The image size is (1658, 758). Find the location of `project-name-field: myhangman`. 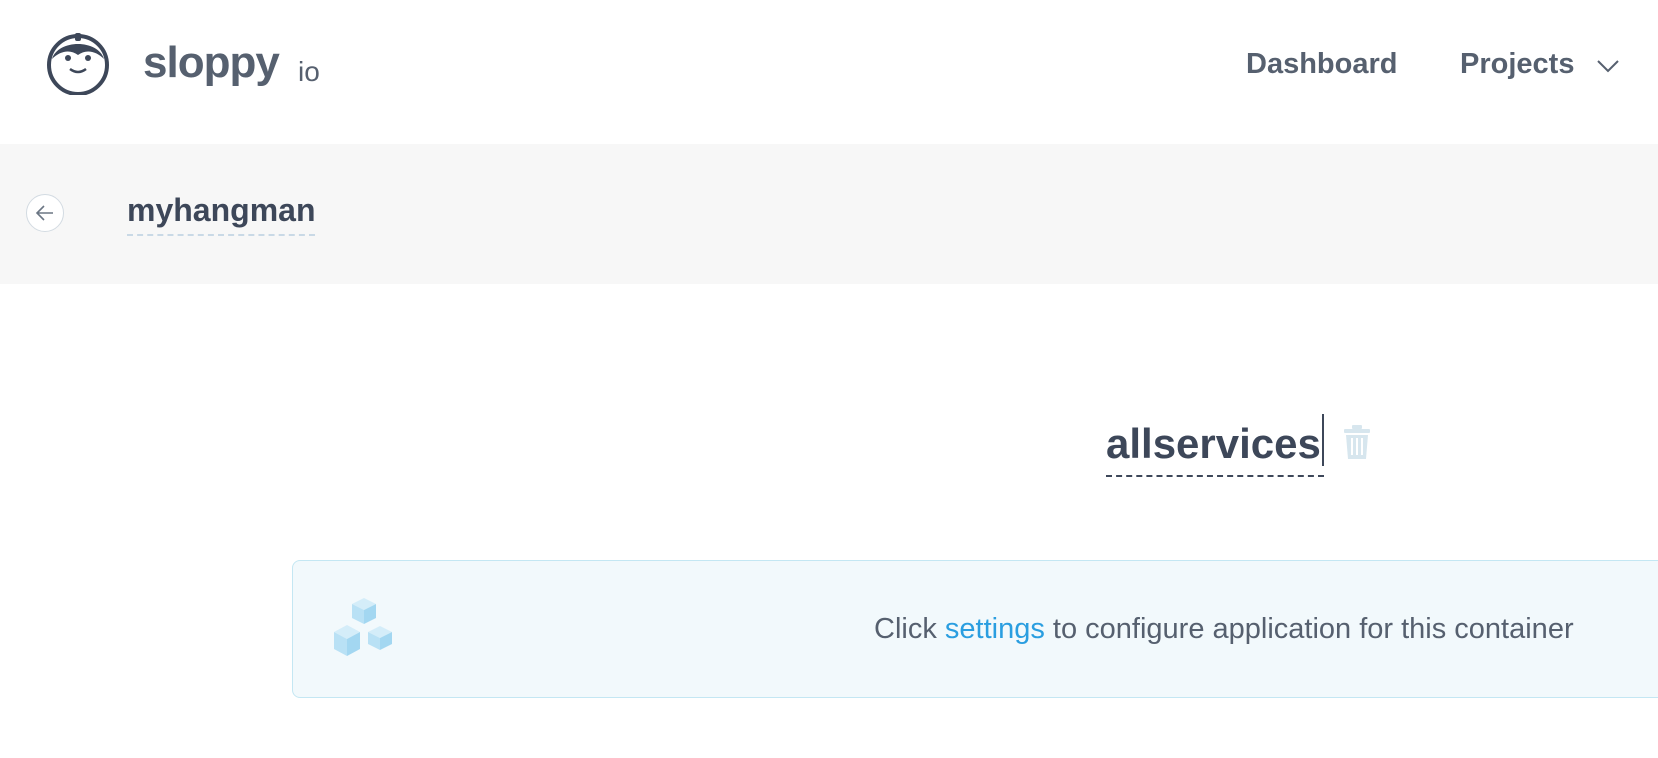

project-name-field: myhangman is located at coordinates (221, 214).